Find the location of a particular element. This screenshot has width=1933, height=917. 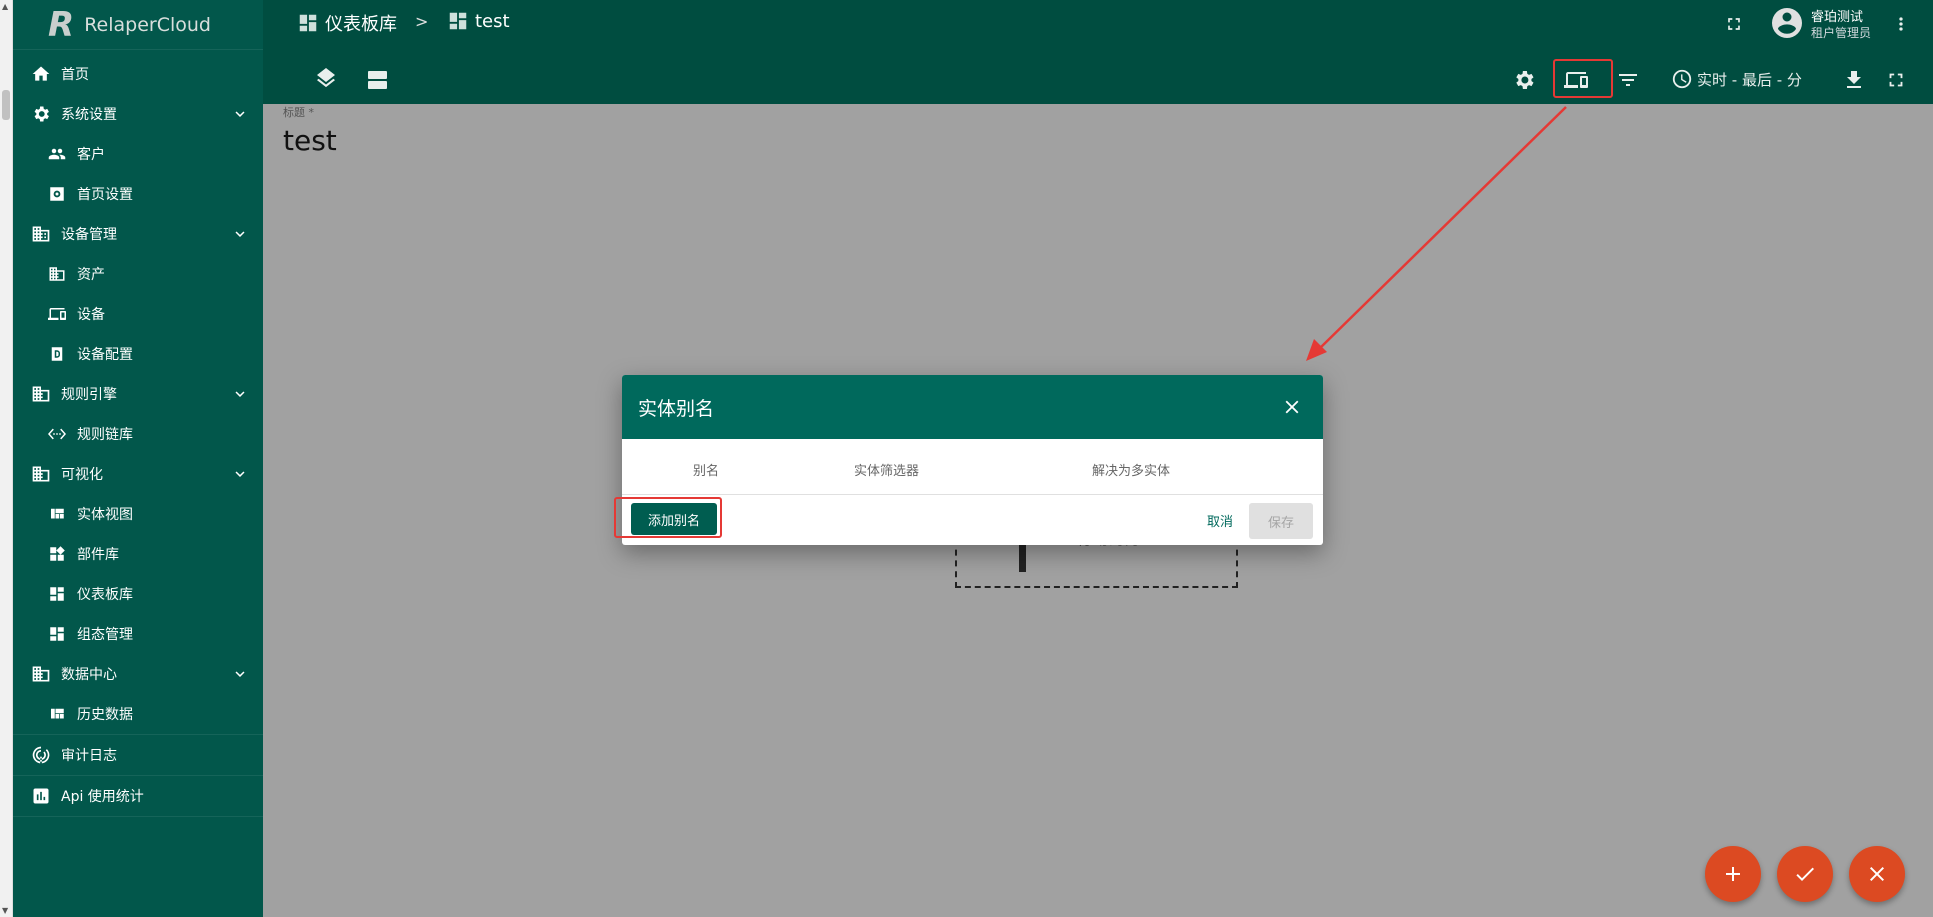

sidebar-item-rule-chains: 规则链库 is located at coordinates (138, 434).